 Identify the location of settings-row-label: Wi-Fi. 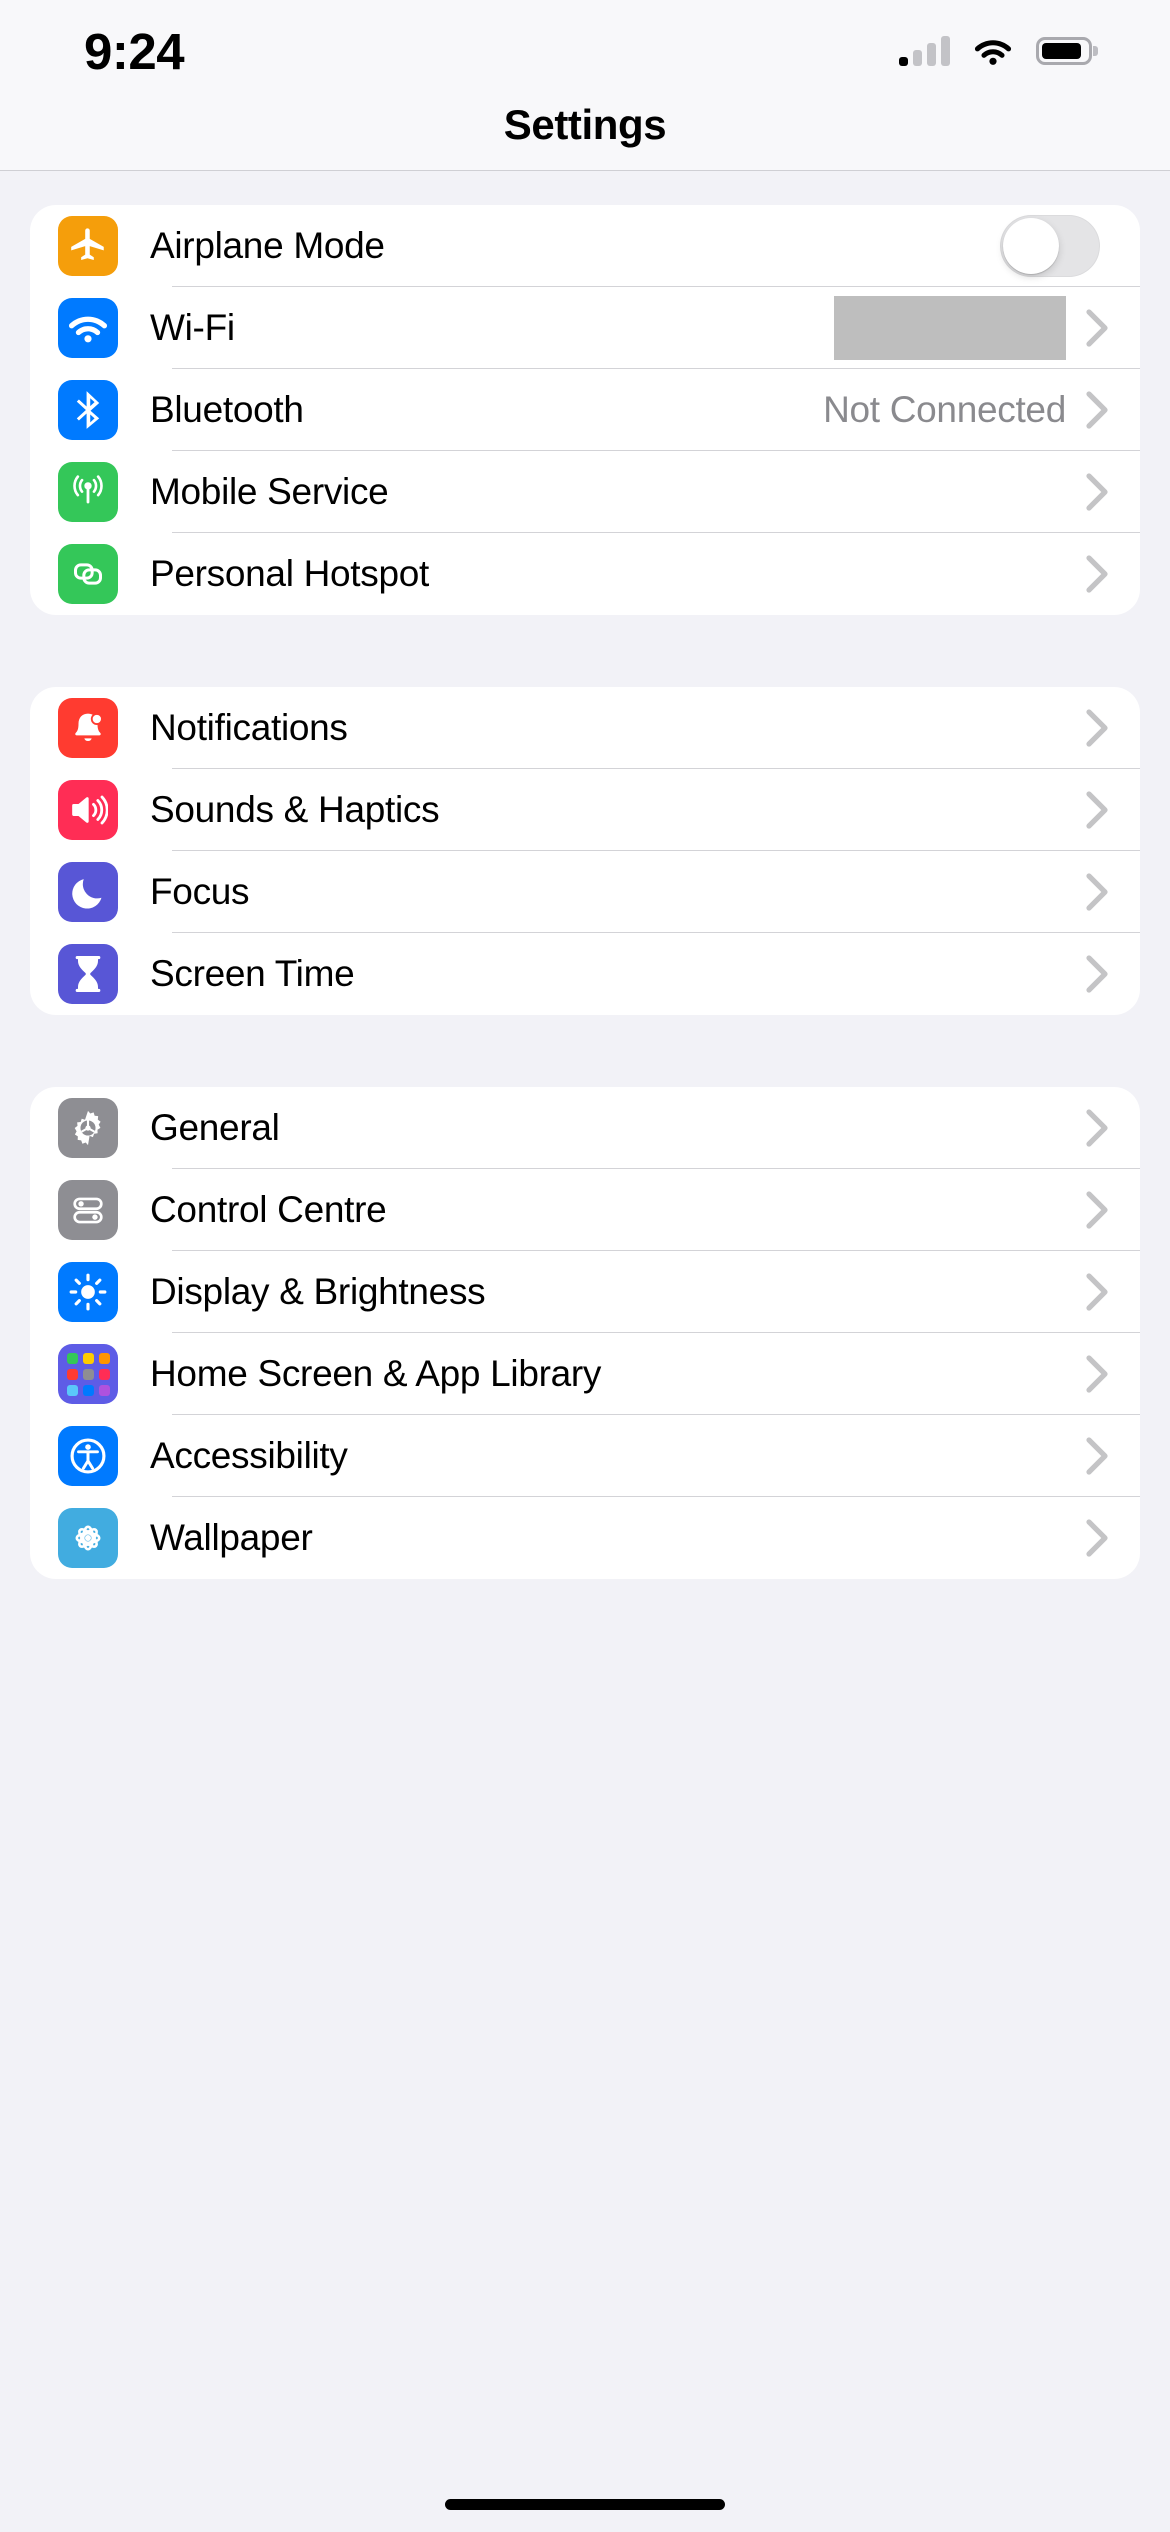
(192, 327).